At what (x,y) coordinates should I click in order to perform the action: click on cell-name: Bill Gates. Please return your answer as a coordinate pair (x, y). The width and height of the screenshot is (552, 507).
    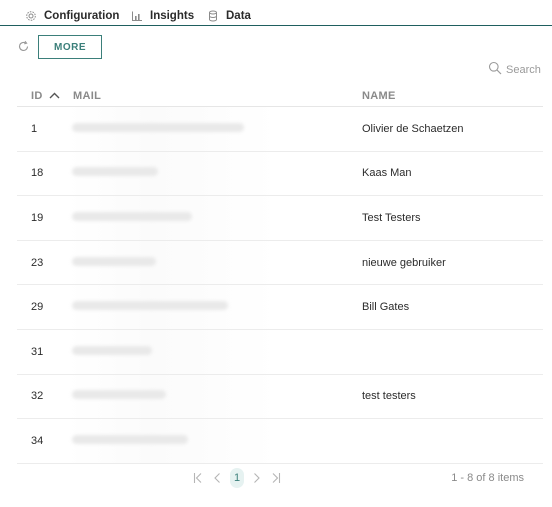
    Looking at the image, I should click on (386, 307).